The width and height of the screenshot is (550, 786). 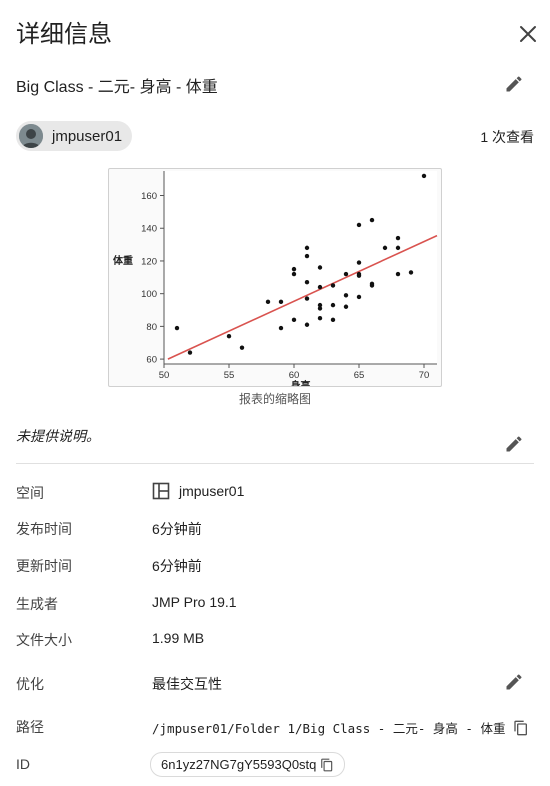 What do you see at coordinates (44, 640) in the screenshot?
I see `file-size-label: 文件大小` at bounding box center [44, 640].